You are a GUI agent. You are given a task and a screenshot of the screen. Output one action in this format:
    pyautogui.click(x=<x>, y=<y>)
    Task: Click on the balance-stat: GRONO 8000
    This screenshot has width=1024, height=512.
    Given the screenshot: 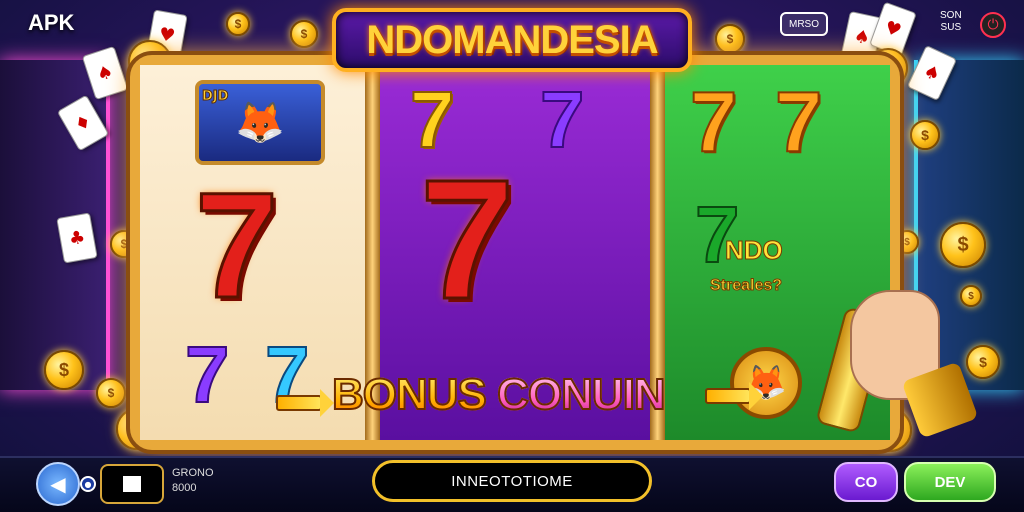 What is the action you would take?
    pyautogui.click(x=193, y=481)
    